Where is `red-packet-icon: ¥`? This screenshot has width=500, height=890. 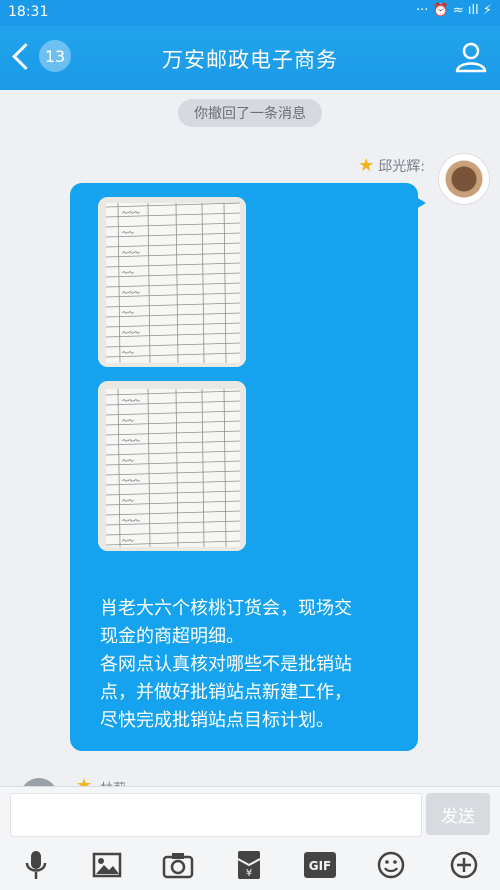
red-packet-icon: ¥ is located at coordinates (249, 865).